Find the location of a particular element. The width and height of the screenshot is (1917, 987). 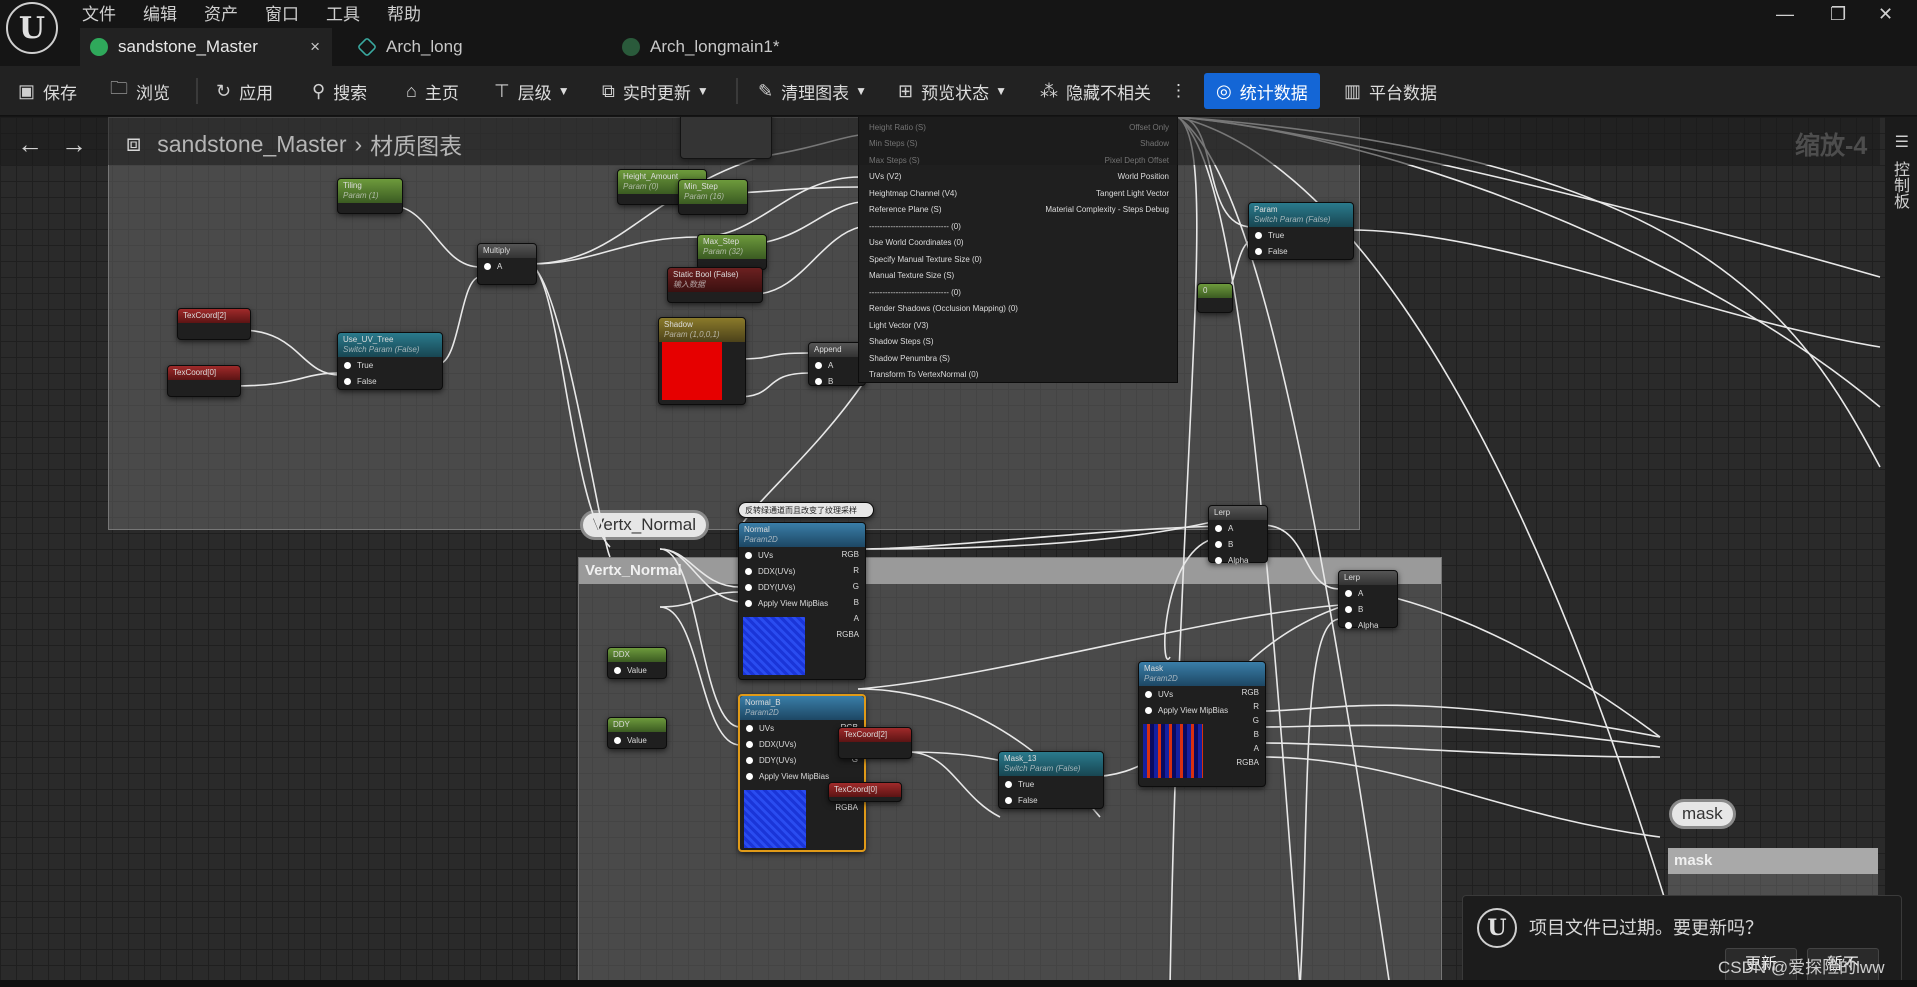

parallax-output-pin: Material Complexity - Steps Debug is located at coordinates (1107, 211).